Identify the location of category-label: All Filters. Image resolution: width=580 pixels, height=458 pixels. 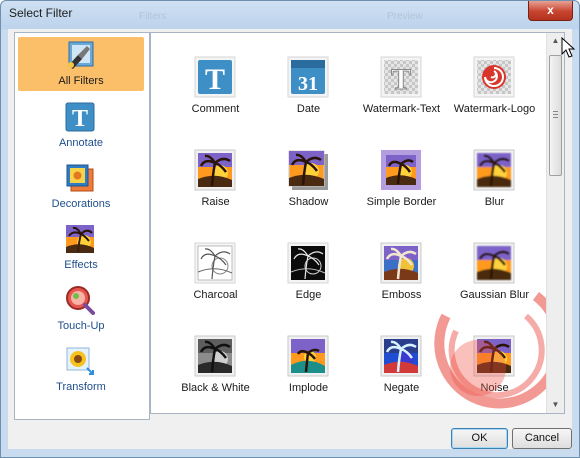
(81, 81).